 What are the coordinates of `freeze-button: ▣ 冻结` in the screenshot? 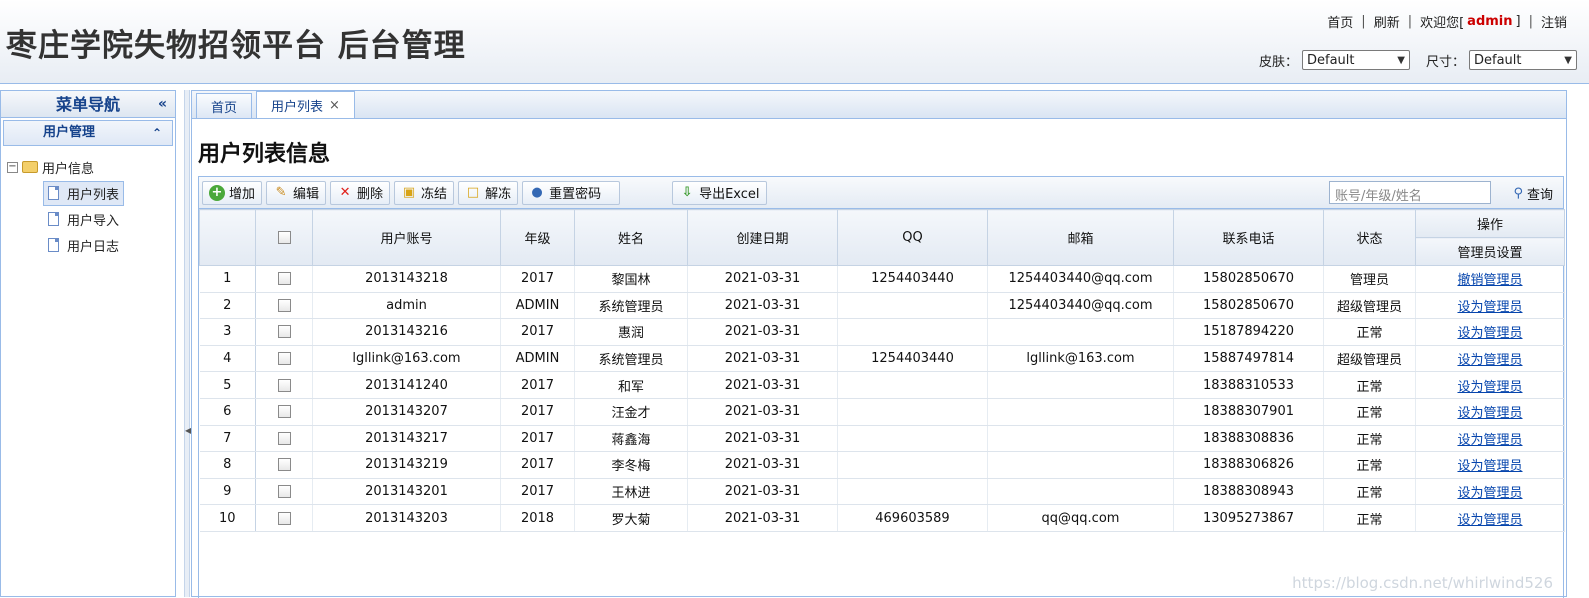 It's located at (424, 192).